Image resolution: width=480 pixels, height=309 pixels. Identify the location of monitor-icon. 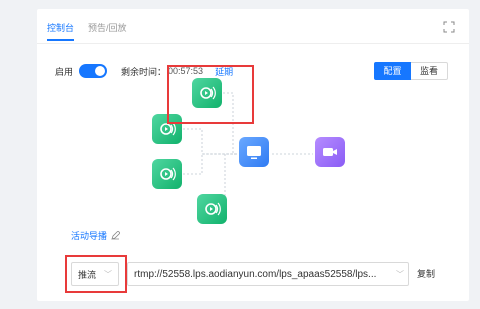
(254, 152).